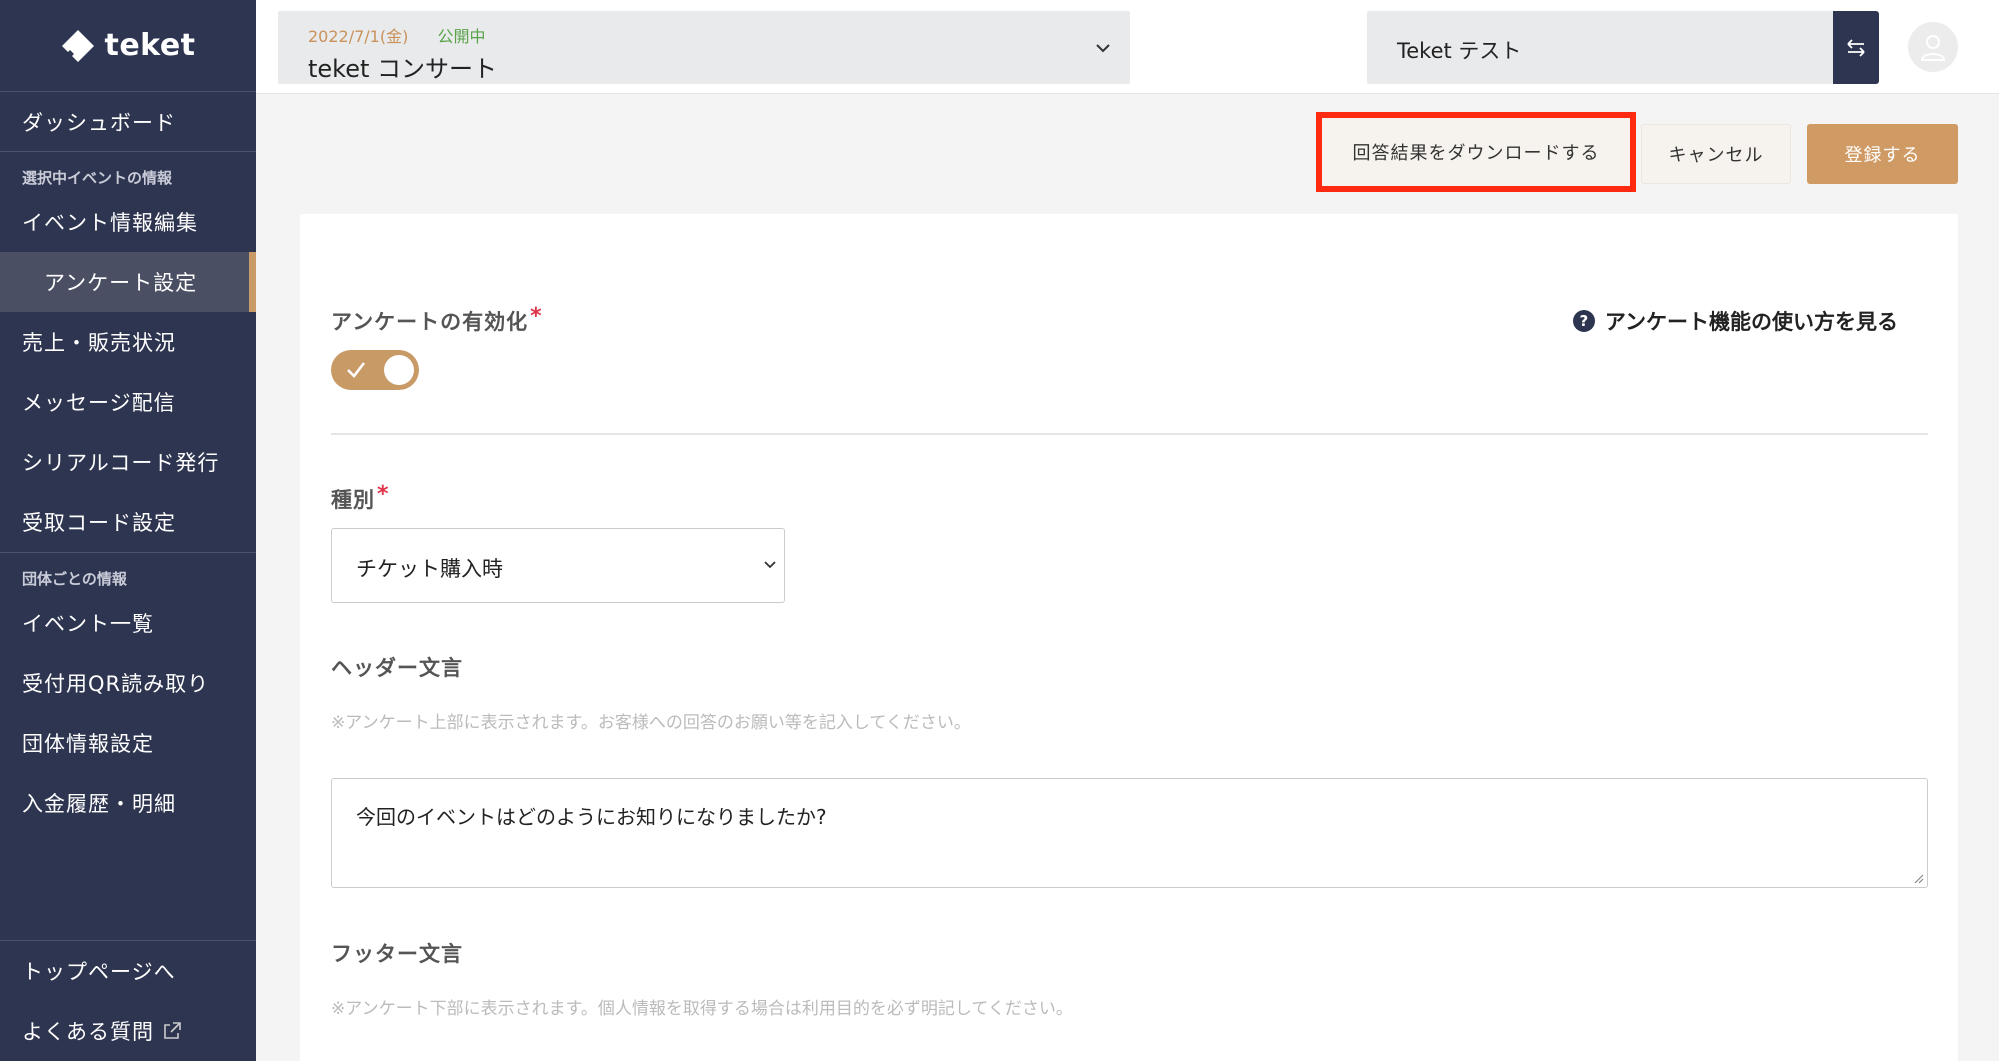 The height and width of the screenshot is (1061, 1999). Describe the element at coordinates (1751, 322) in the screenshot. I see `help-link-label: アンケート機能の使い方を見る` at that location.